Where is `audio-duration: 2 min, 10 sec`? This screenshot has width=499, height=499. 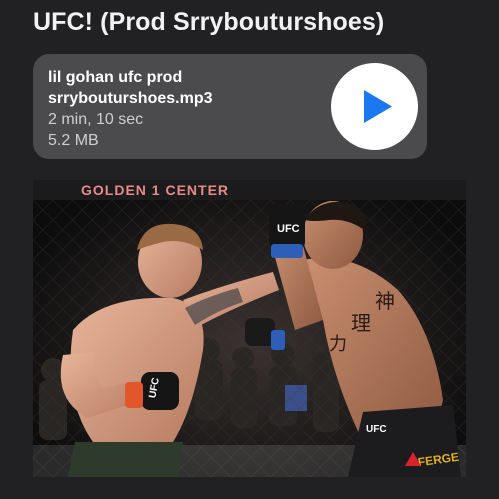 audio-duration: 2 min, 10 sec is located at coordinates (96, 119).